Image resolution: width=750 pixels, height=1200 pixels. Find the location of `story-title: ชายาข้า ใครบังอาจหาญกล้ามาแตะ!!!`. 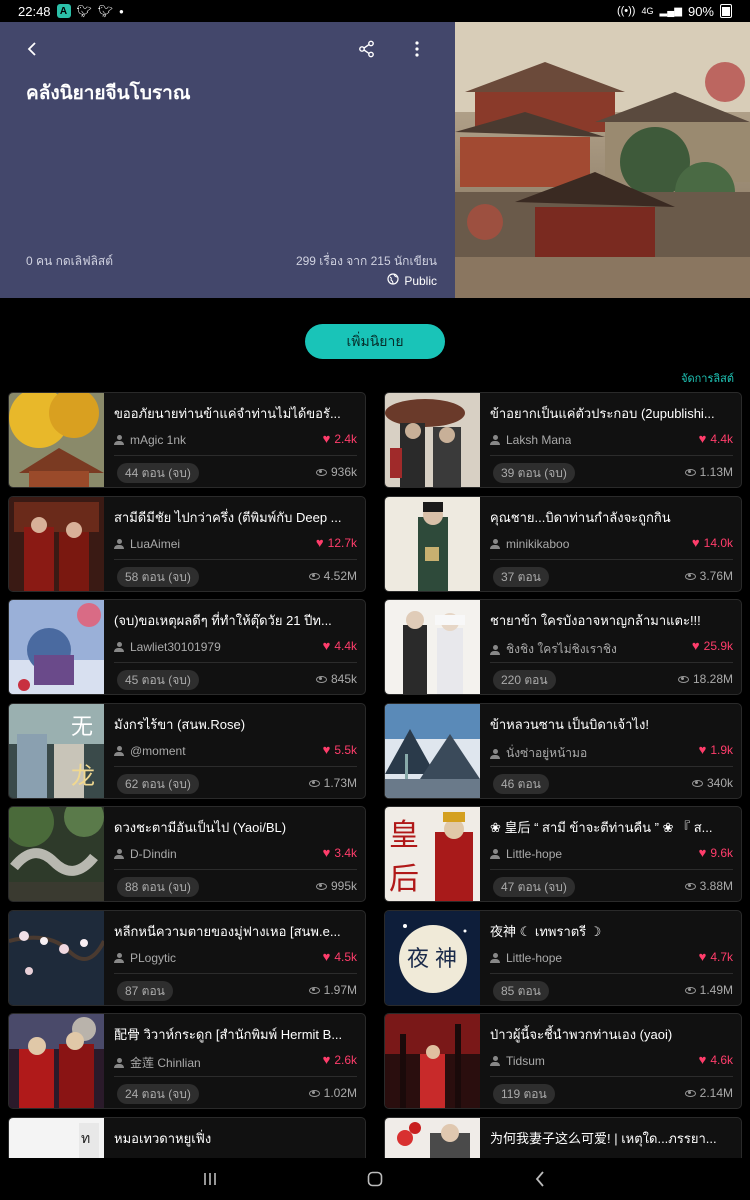

story-title: ชายาข้า ใครบังอาจหาญกล้ามาแตะ!!! is located at coordinates (595, 620).